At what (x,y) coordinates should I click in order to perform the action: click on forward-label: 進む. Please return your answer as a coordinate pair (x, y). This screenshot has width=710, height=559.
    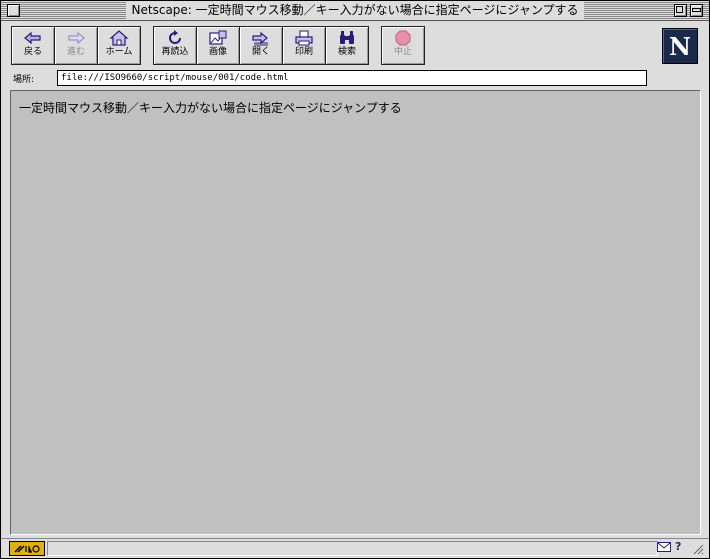
    Looking at the image, I should click on (75, 52).